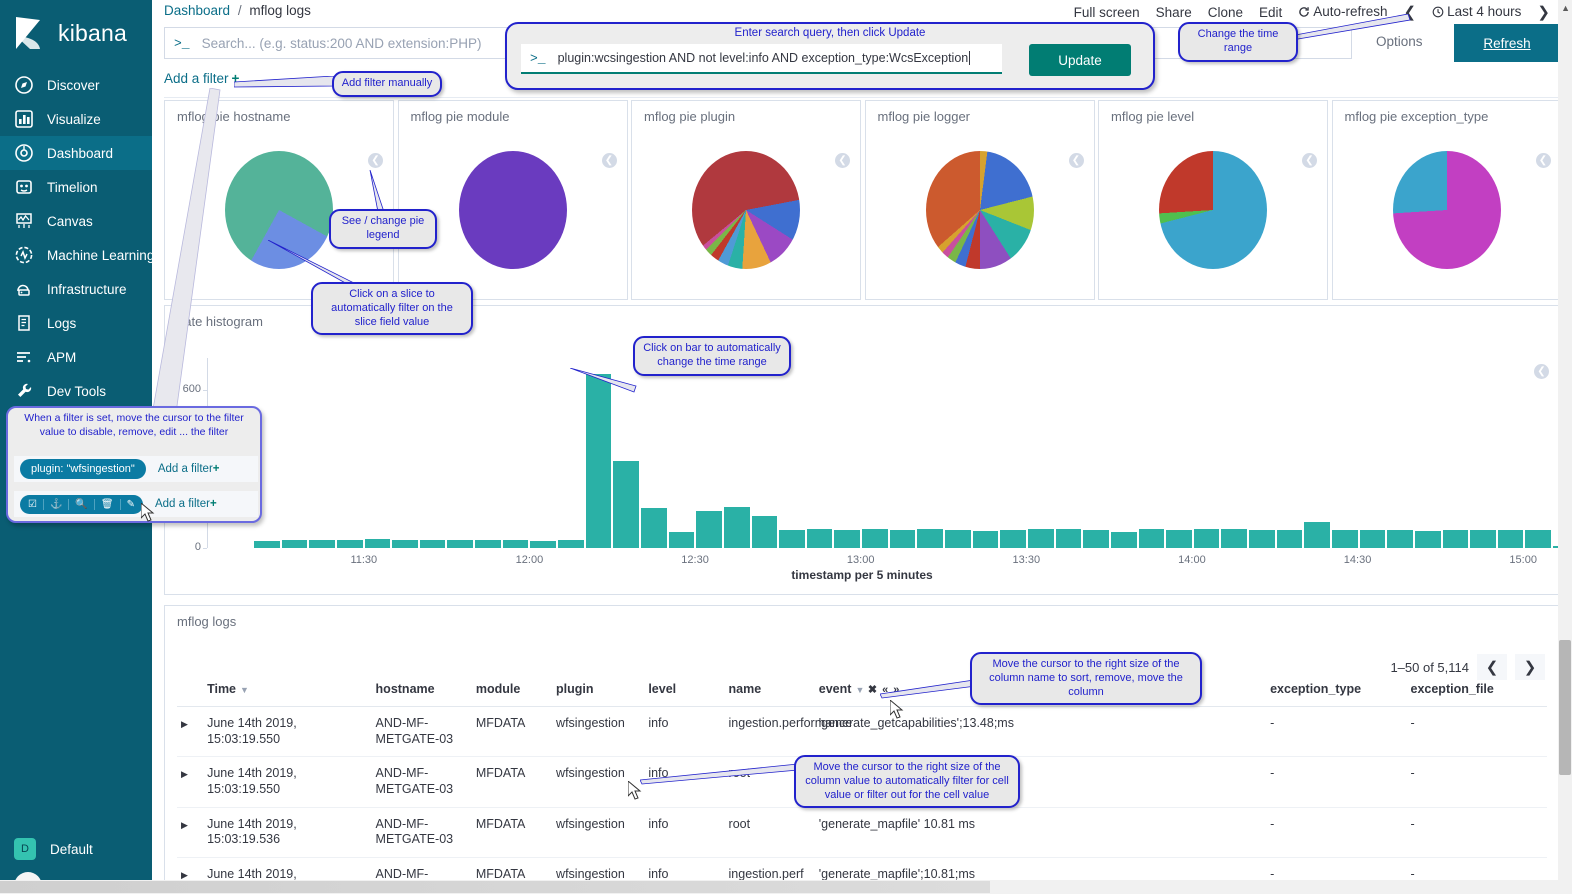  I want to click on column-header-exception_type: exception_type, so click(1336, 691).